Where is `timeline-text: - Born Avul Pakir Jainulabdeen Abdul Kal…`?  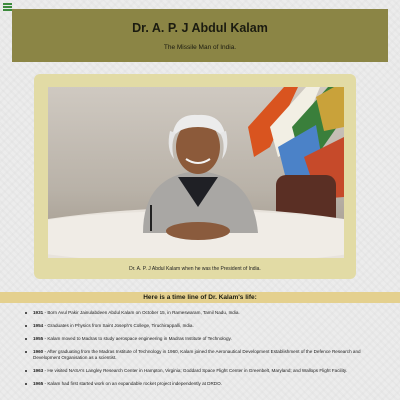
timeline-text: - Born Avul Pakir Jainulabdeen Abdul Kal… is located at coordinates (141, 312).